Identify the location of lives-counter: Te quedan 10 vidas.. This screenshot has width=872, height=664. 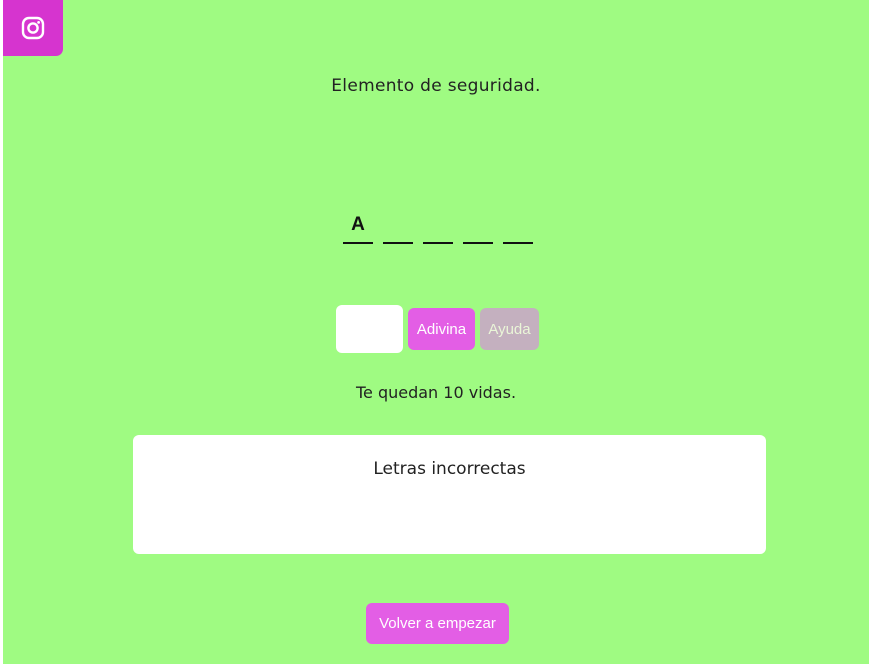
(436, 392).